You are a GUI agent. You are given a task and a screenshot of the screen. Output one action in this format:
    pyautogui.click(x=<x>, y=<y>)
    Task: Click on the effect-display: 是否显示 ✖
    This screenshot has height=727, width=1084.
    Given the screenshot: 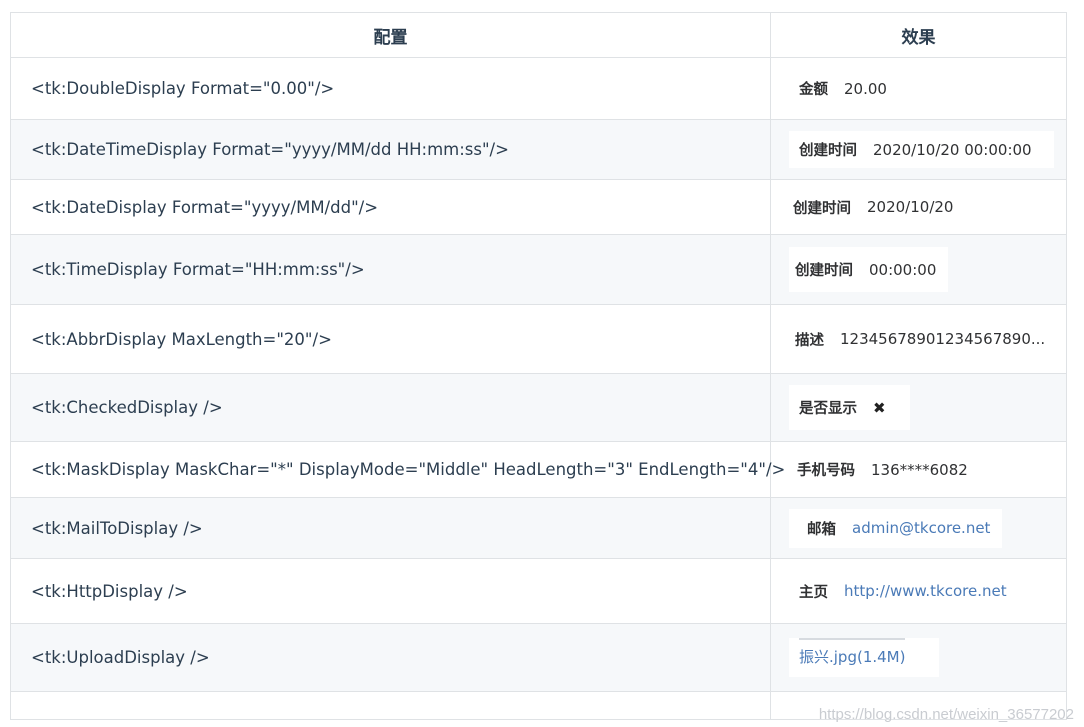 What is the action you would take?
    pyautogui.click(x=849, y=407)
    